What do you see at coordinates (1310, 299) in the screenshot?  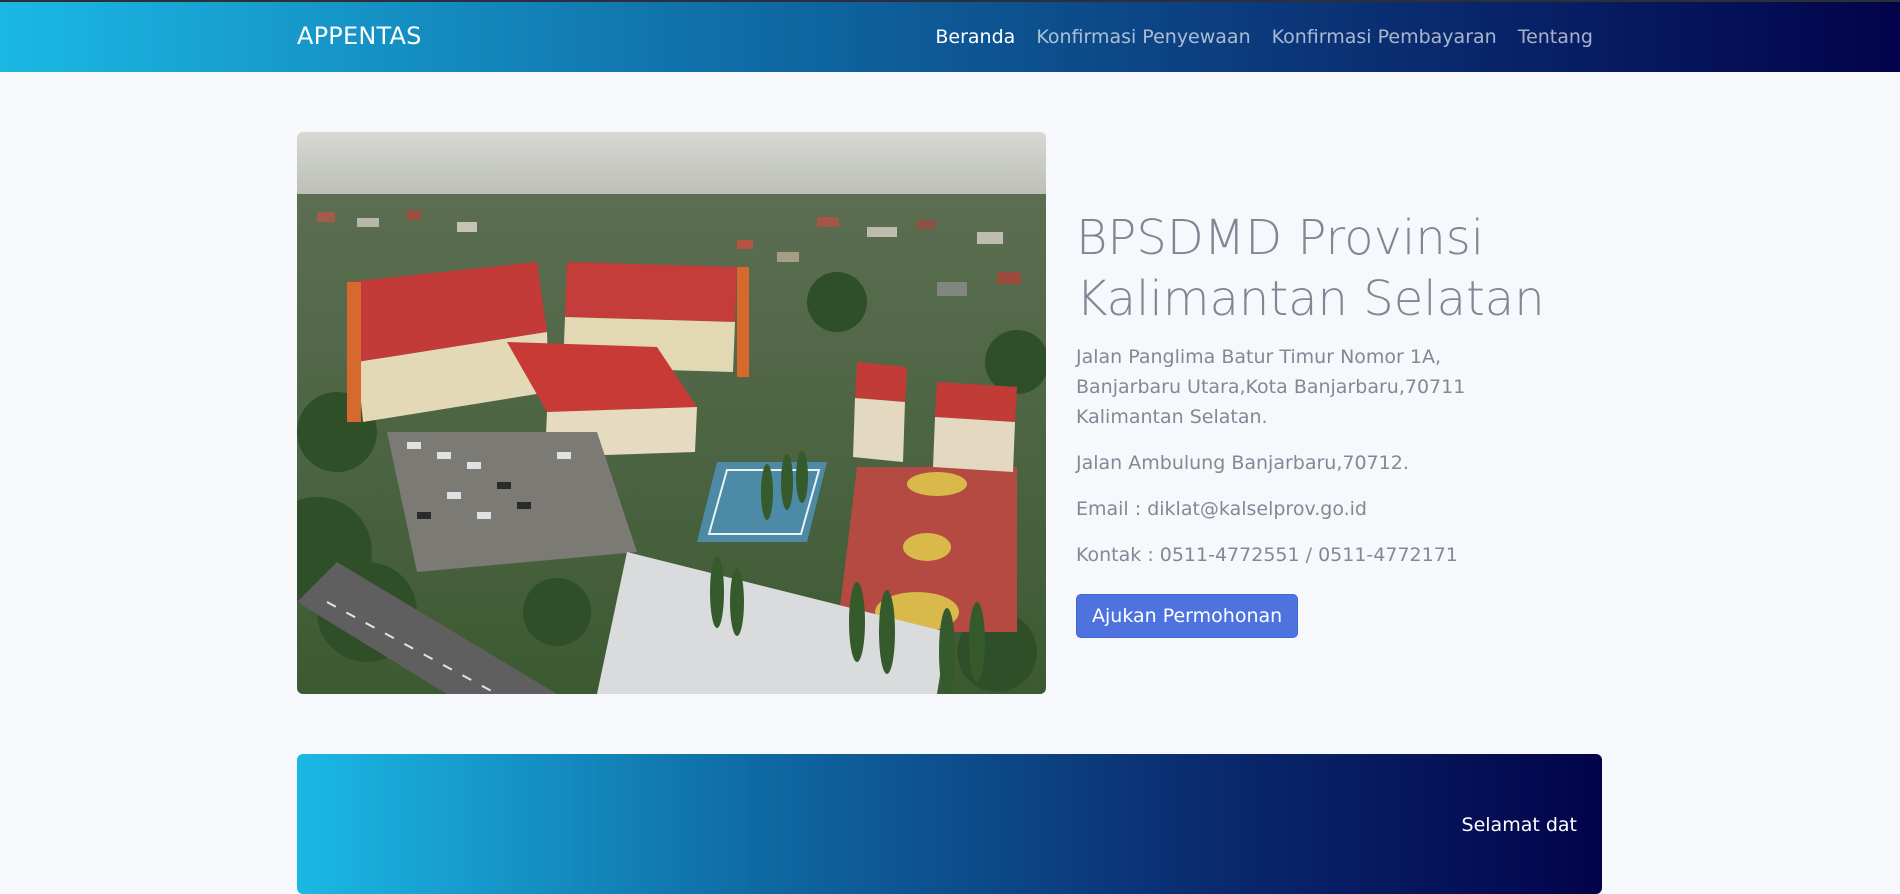 I see `hero-title-line2: Kalimantan Selatan` at bounding box center [1310, 299].